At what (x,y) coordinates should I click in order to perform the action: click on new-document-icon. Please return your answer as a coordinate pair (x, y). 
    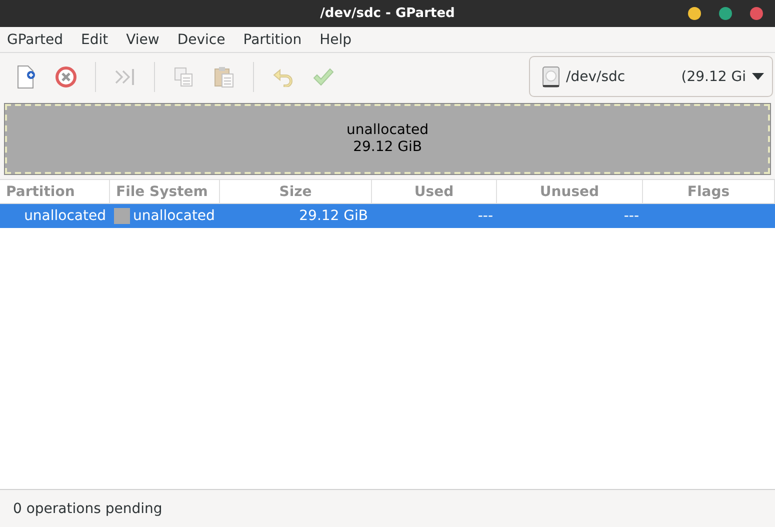
    Looking at the image, I should click on (26, 76).